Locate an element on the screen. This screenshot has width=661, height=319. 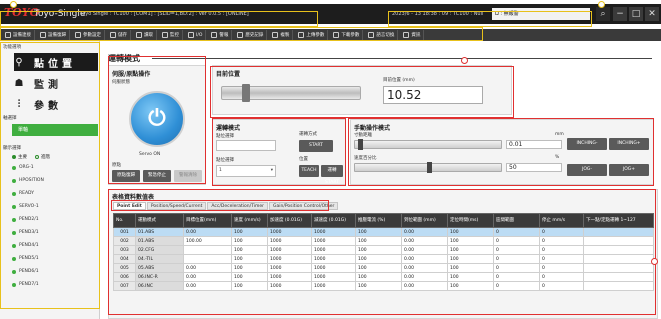
column-header: 到位範圍 (mm) is located at coordinates (424, 220).